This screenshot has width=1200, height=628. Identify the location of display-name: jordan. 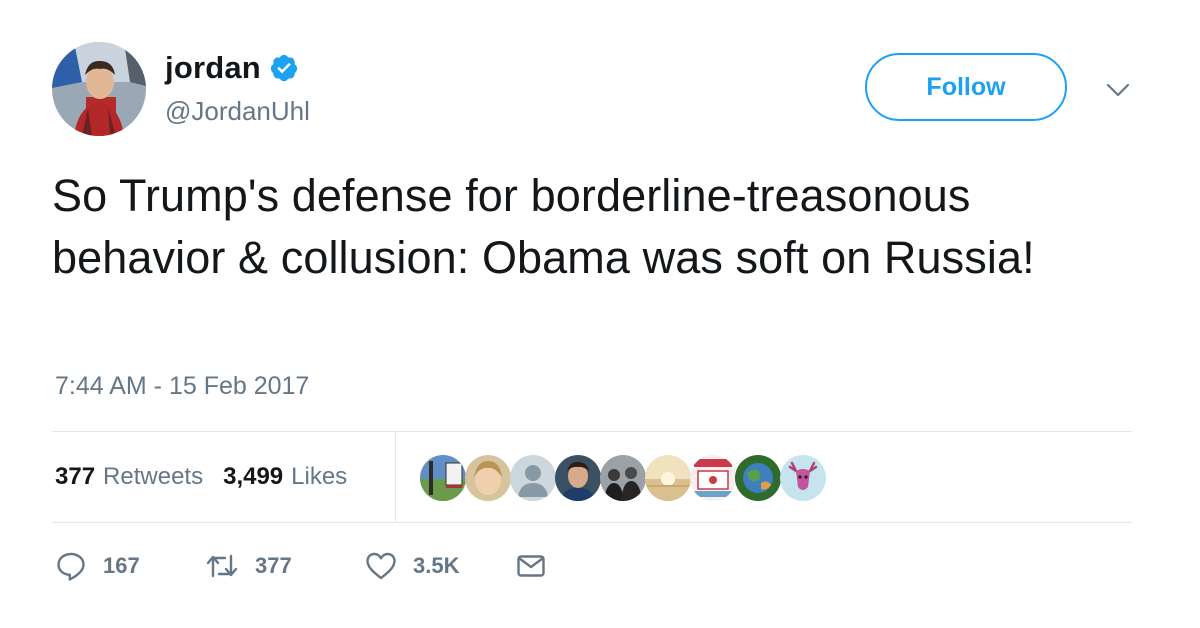
(213, 68).